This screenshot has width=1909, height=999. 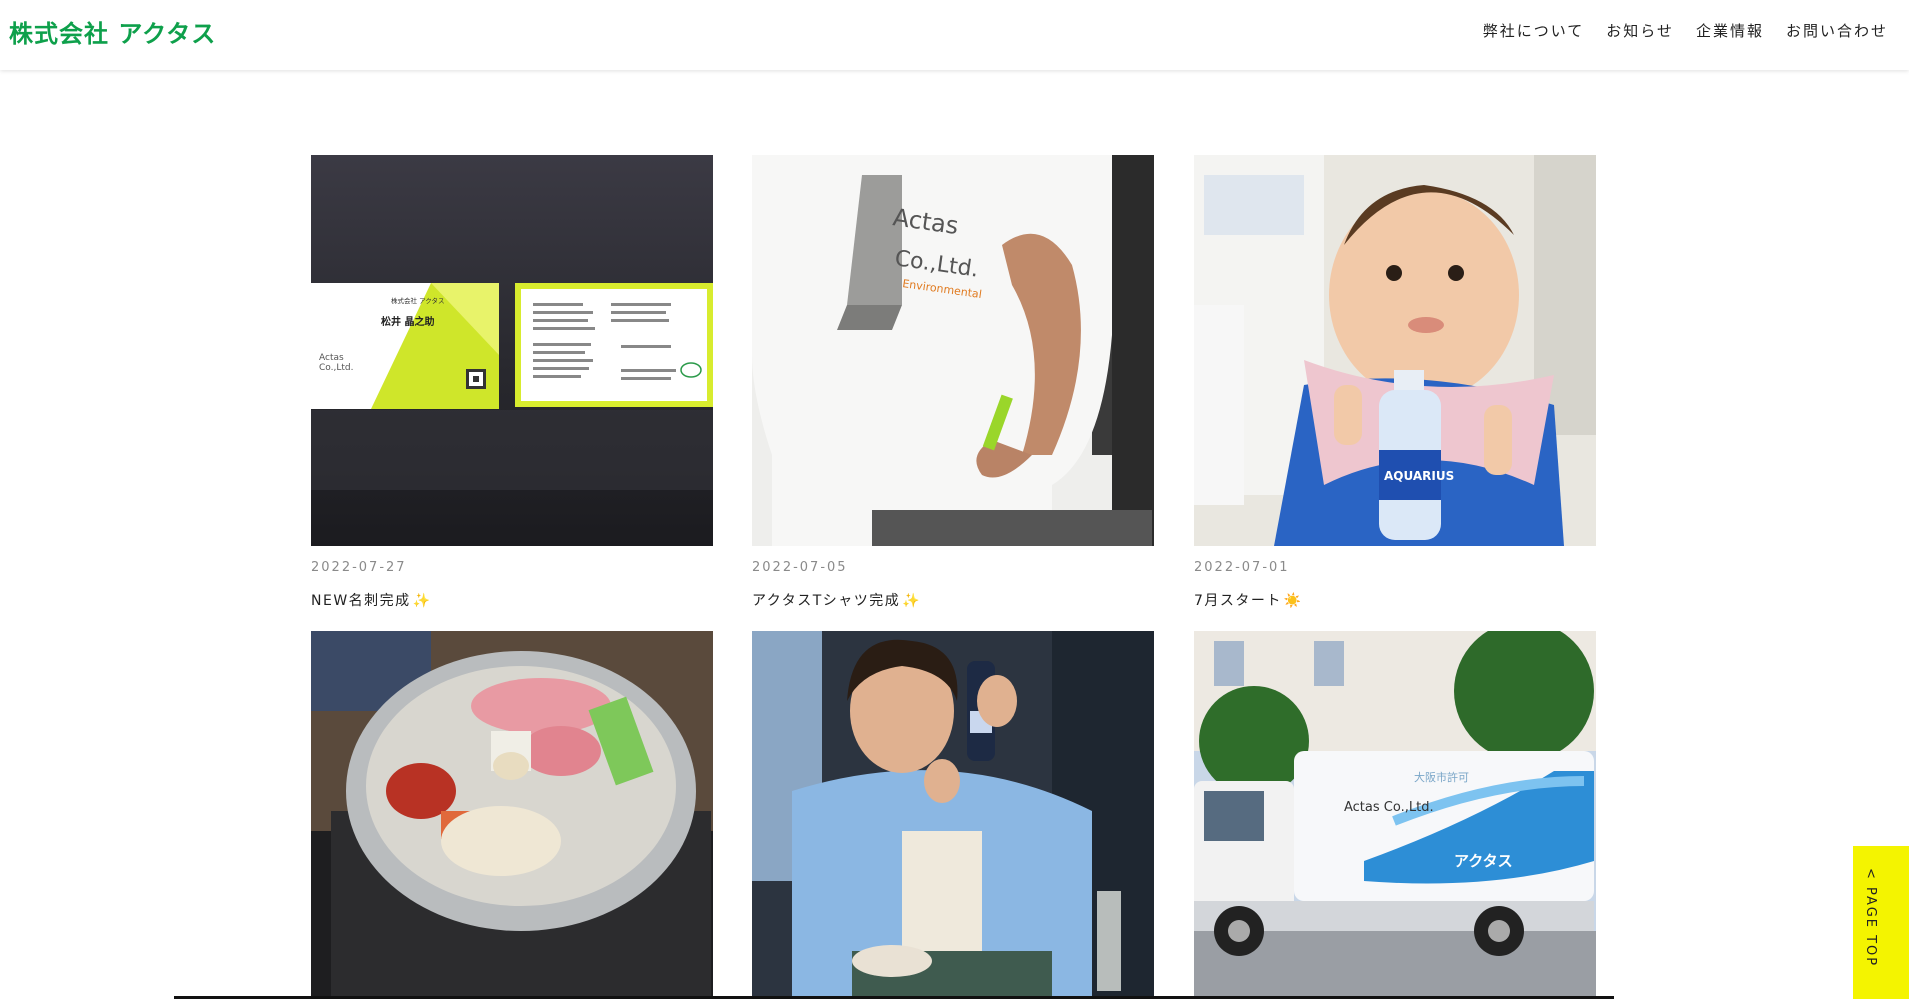 I want to click on tshirt-photo: Actas Co.,Ltd. Environmental, so click(x=953, y=350).